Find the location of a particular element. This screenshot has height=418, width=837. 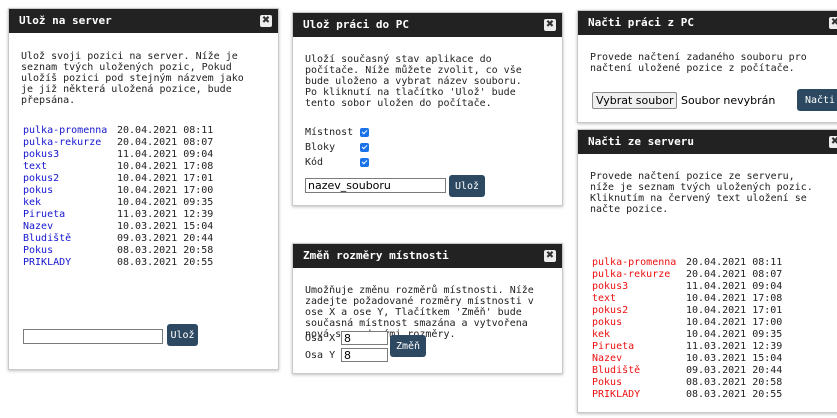

saved-position-row: Nazev 10.03.2021 15:04 is located at coordinates (118, 227).